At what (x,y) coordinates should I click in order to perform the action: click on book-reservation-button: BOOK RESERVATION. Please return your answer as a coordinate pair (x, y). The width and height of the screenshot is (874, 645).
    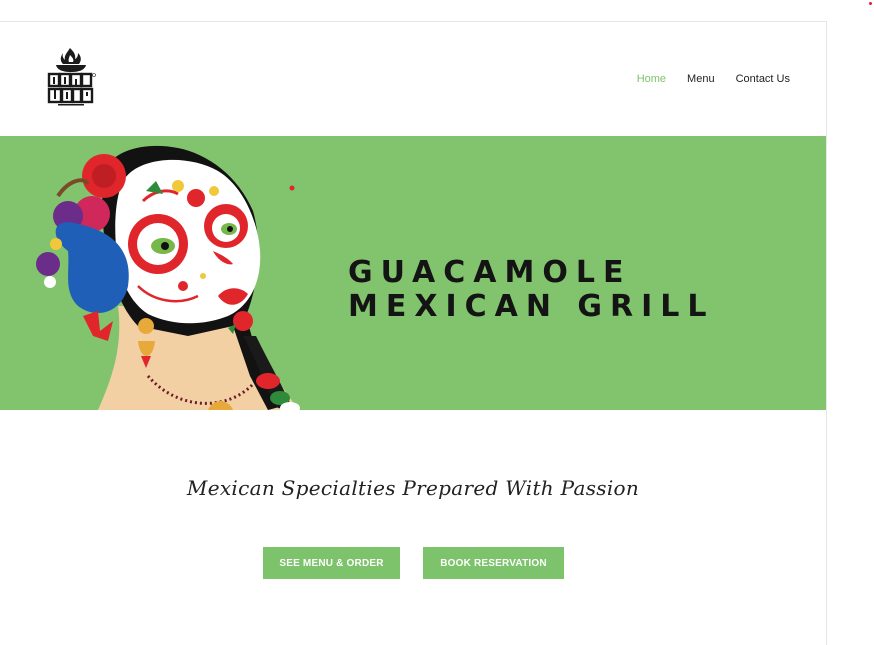
    Looking at the image, I should click on (493, 563).